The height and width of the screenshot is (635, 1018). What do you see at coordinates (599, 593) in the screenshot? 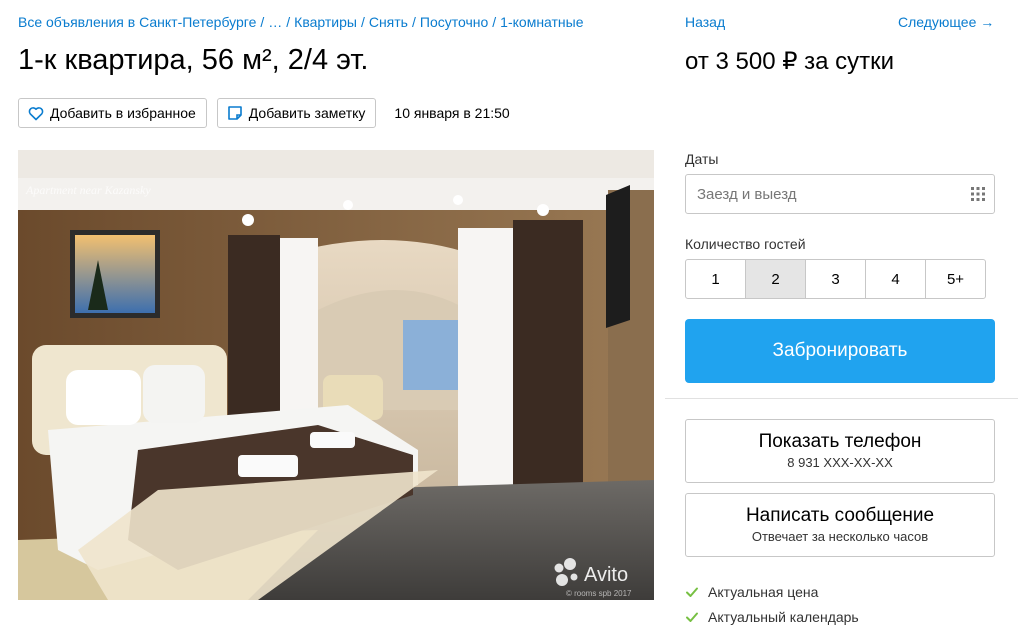
I see `photo-copyright: © rooms spb 2017` at bounding box center [599, 593].